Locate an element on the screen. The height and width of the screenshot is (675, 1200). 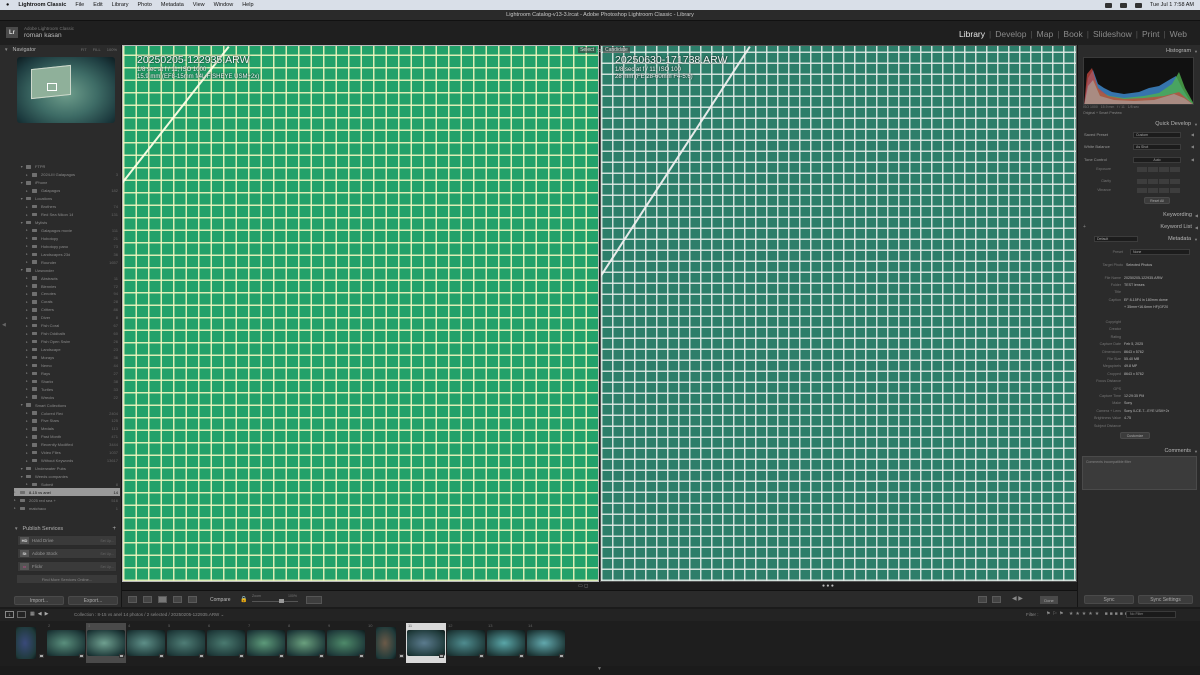
menu-window: Window is located at coordinates (224, 5).